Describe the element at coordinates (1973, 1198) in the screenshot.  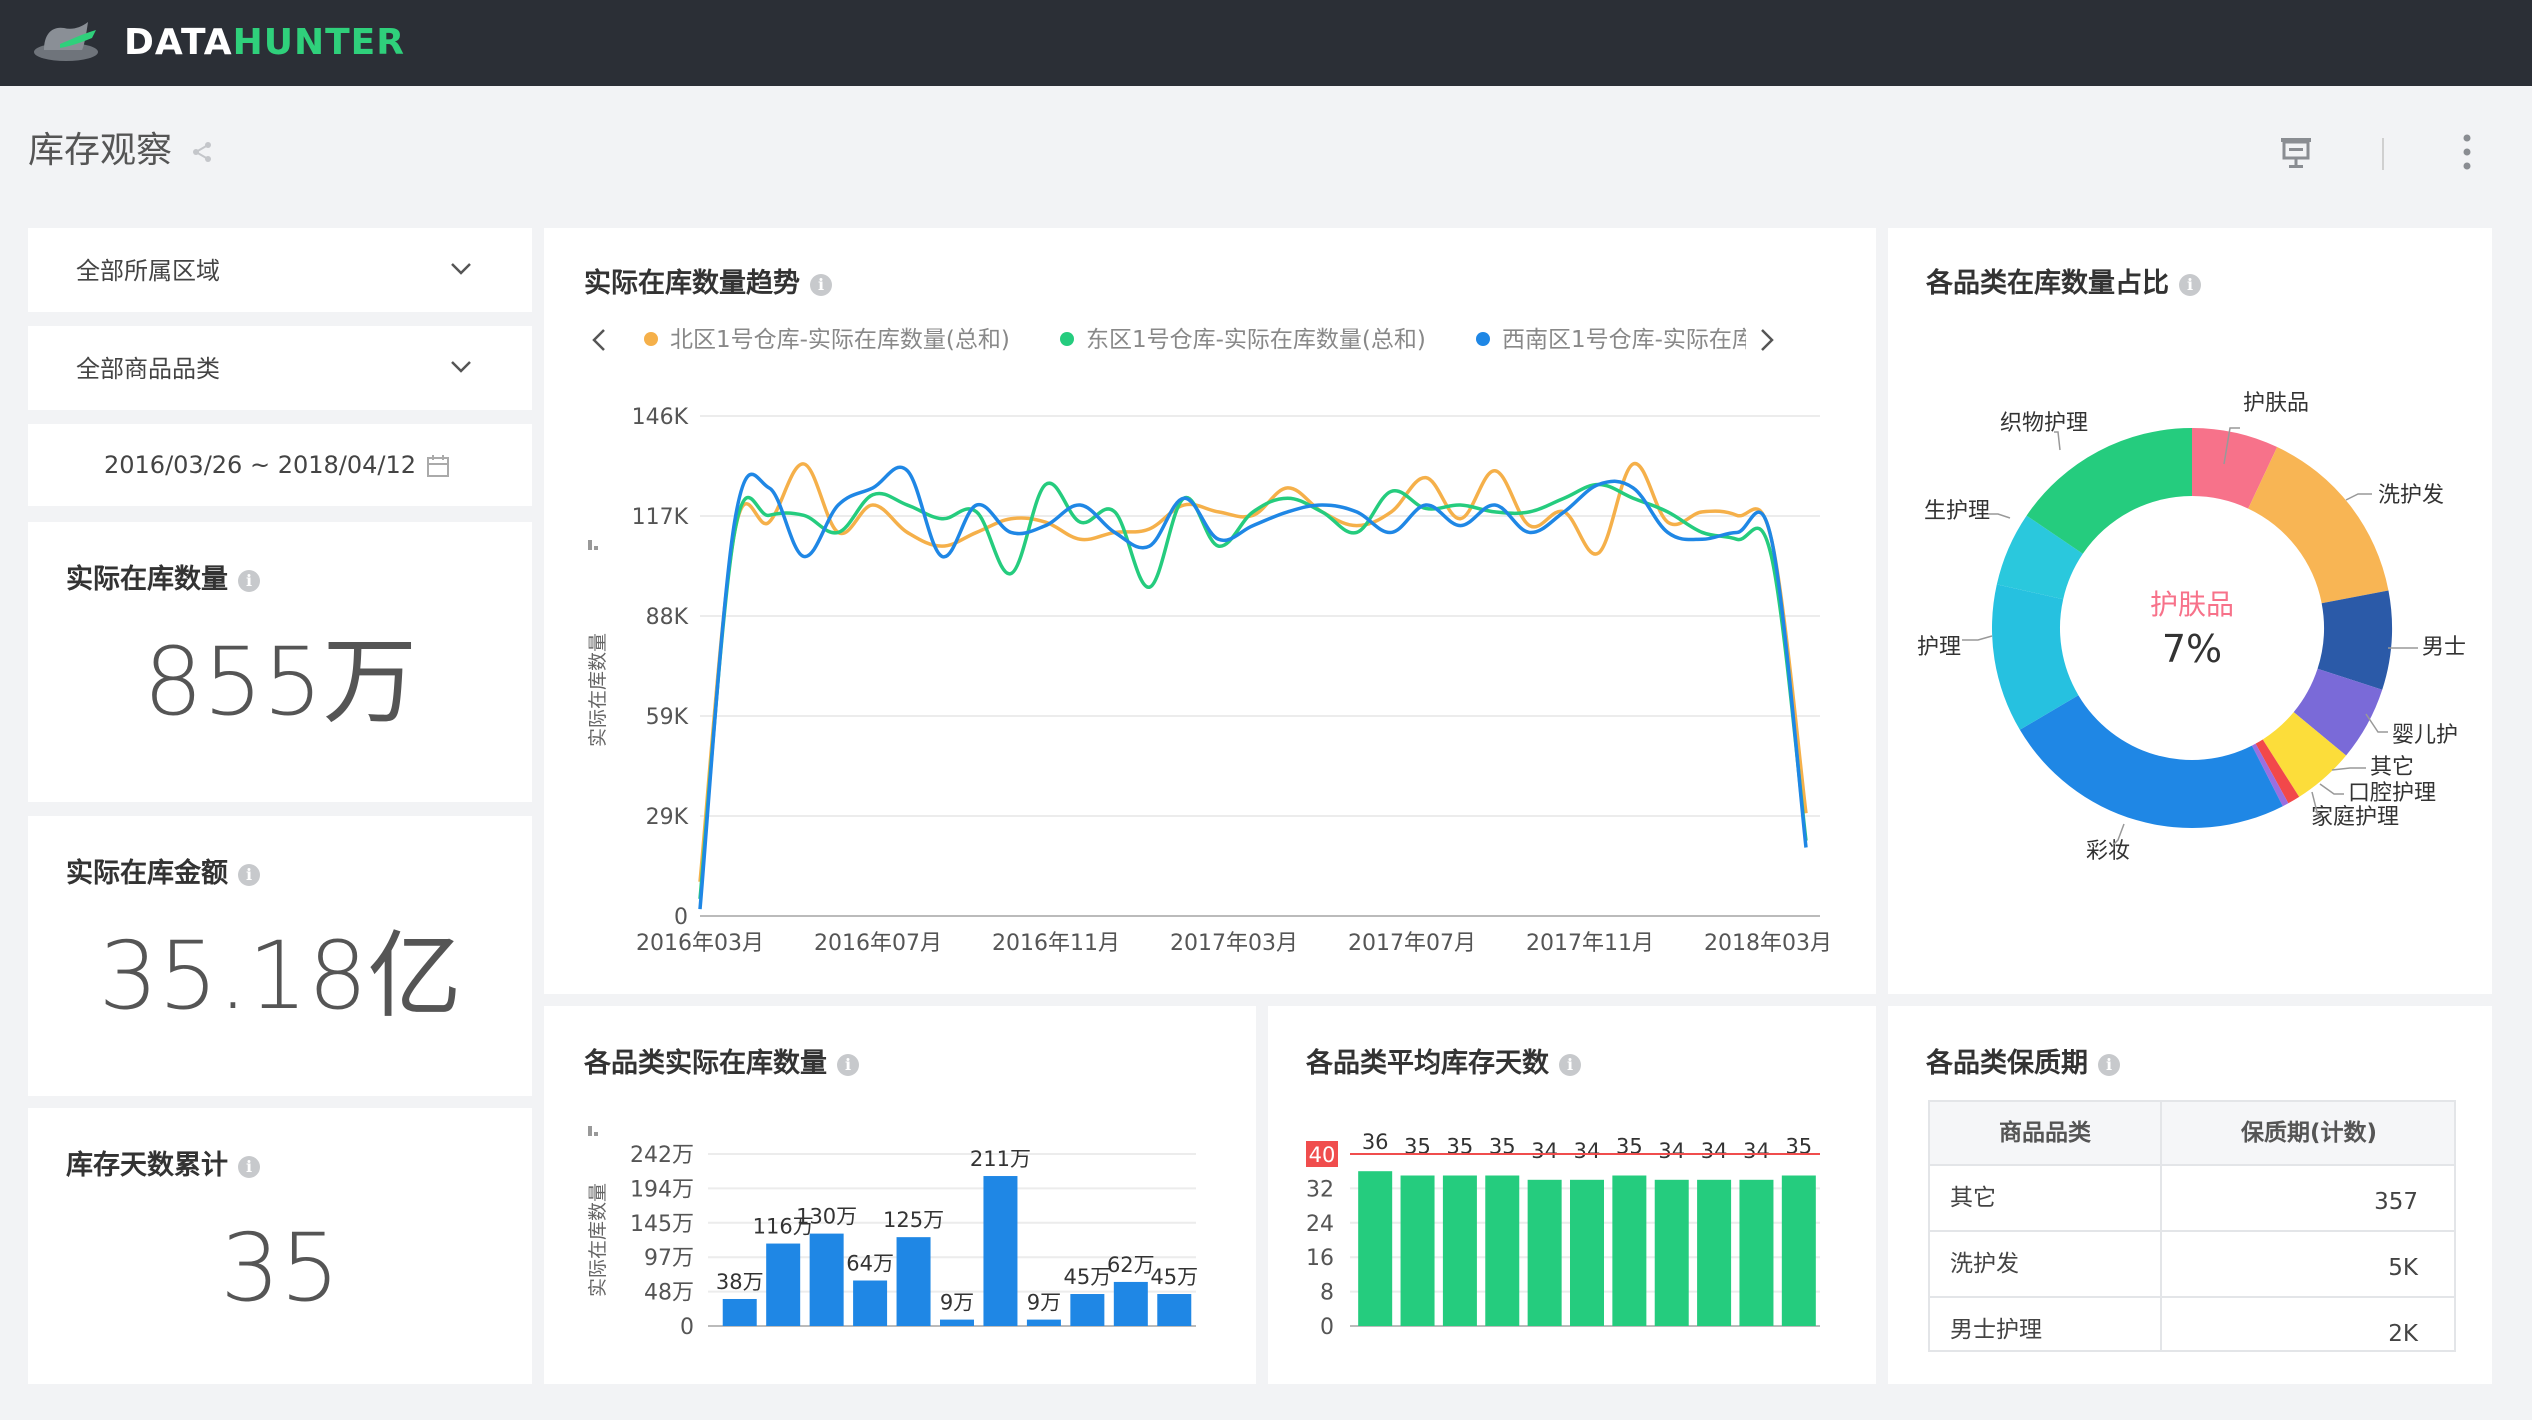
I see `table-cell-category: 其它` at that location.